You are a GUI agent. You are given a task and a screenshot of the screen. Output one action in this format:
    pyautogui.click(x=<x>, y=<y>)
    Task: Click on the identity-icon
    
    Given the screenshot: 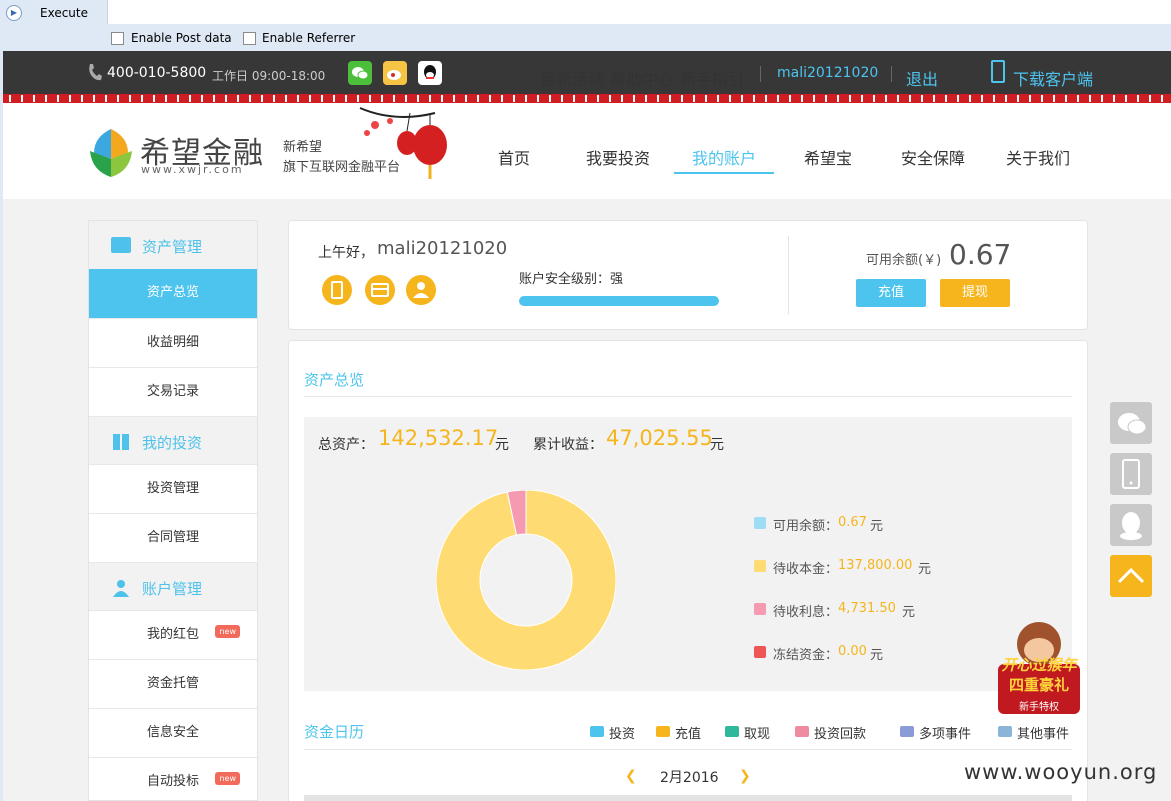 What is the action you would take?
    pyautogui.click(x=421, y=290)
    